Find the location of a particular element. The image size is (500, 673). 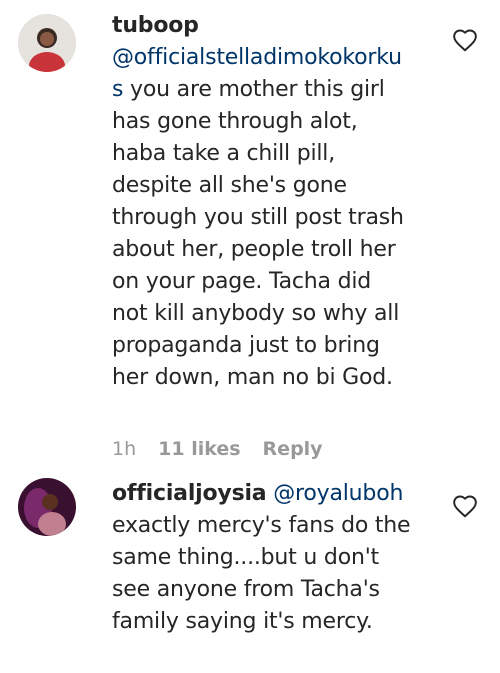

comment-timestamp: 1h is located at coordinates (124, 449).